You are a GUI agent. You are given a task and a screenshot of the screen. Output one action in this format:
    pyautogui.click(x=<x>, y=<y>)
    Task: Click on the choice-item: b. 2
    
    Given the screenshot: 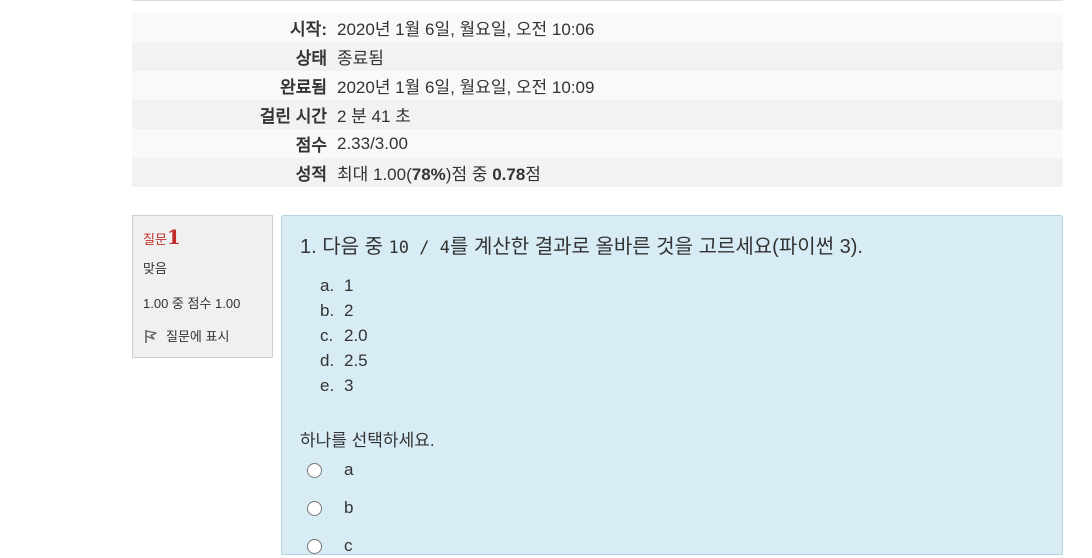 What is the action you would take?
    pyautogui.click(x=344, y=310)
    